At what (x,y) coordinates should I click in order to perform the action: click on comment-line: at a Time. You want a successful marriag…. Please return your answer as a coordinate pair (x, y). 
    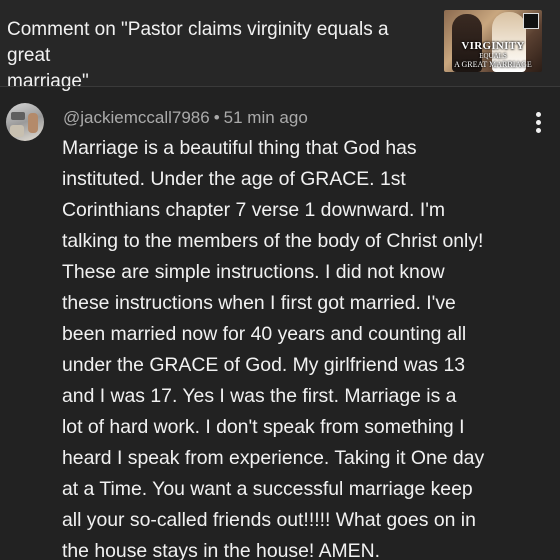
    Looking at the image, I should click on (267, 489).